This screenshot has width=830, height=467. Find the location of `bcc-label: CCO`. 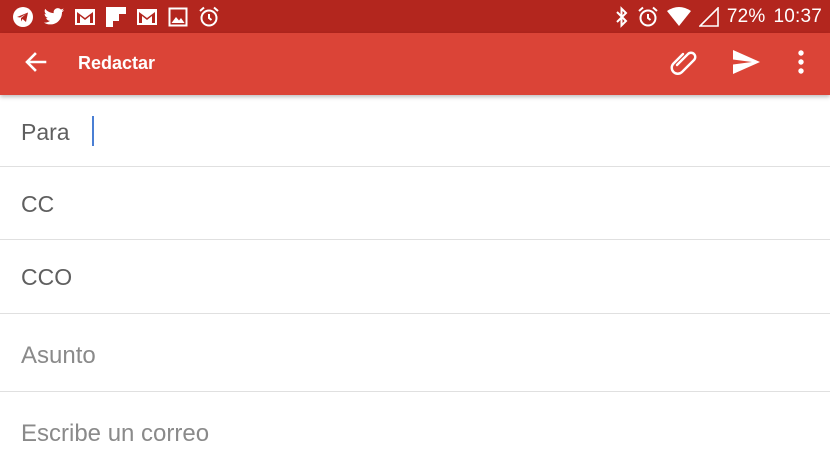

bcc-label: CCO is located at coordinates (47, 277).